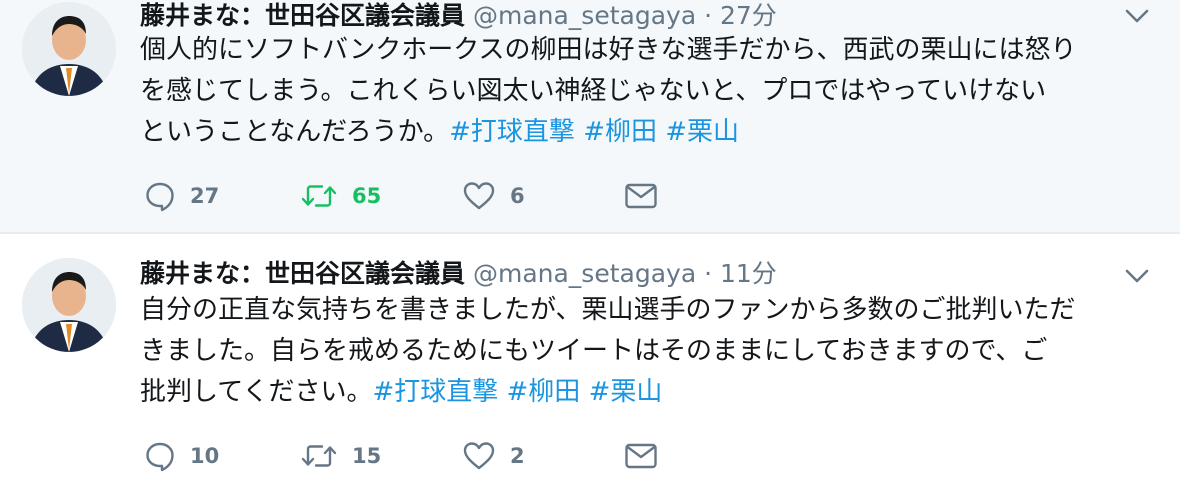 This screenshot has height=490, width=1180. I want to click on tweet-header: 藤井まな：世田谷区議会議員 @mana_setagaya · 11分, so click(458, 274).